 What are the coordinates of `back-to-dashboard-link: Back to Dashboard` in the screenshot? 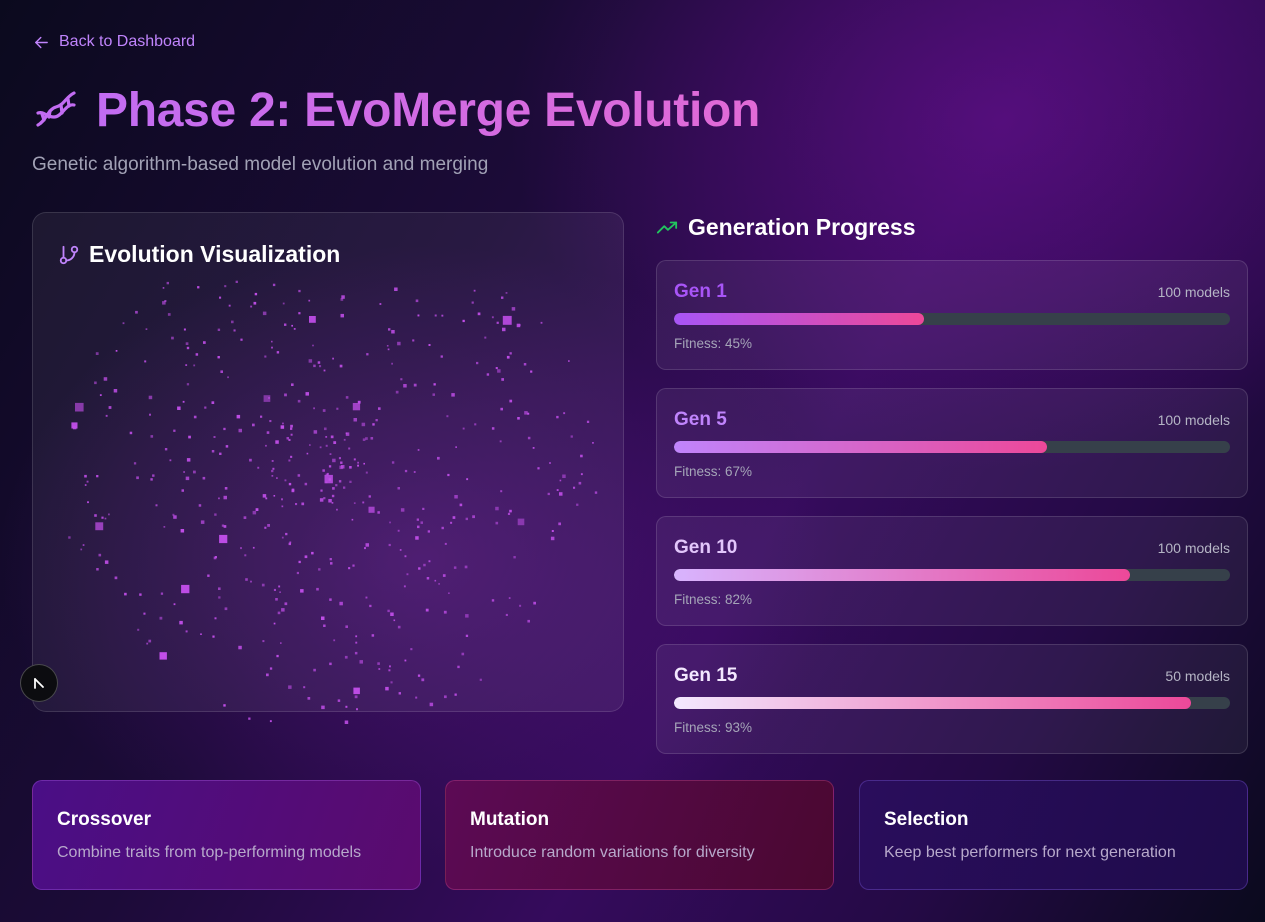 It's located at (114, 42).